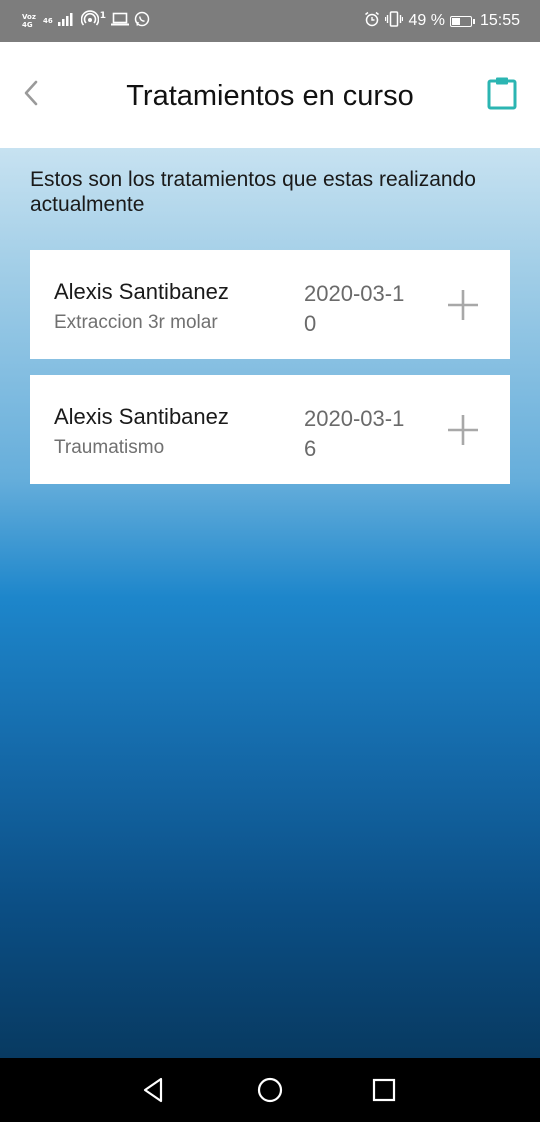  Describe the element at coordinates (394, 21) in the screenshot. I see `vibrate-icon` at that location.